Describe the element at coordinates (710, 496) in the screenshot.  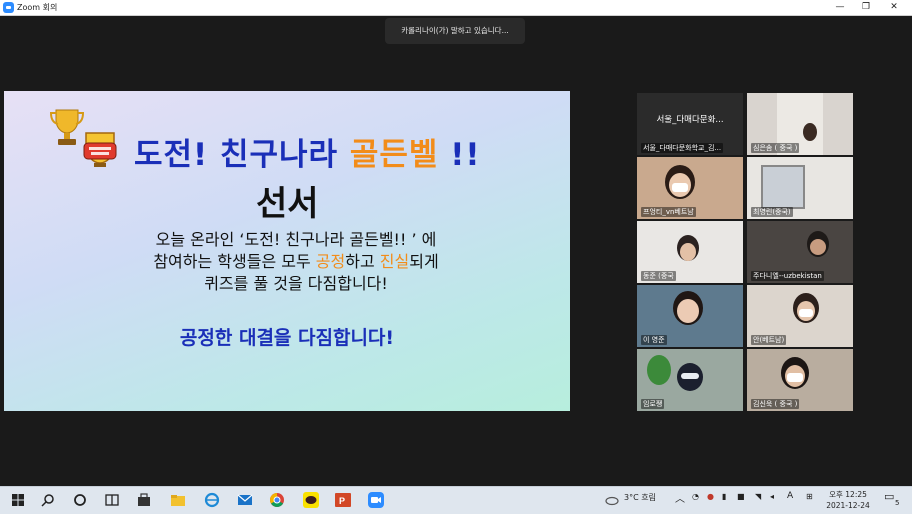
I see `tray-alert-icon: ●` at that location.